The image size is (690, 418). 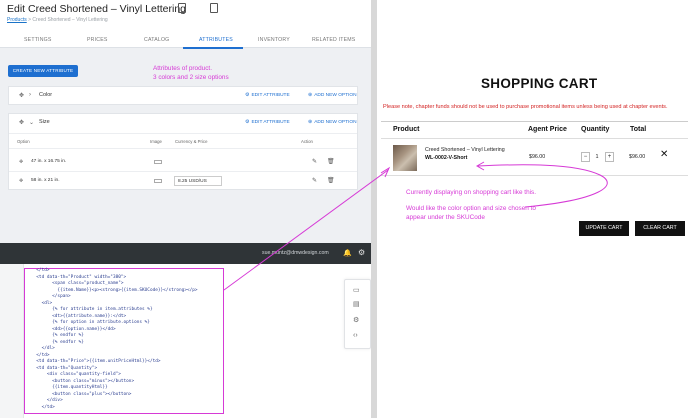 I want to click on tab-attributes: ATTRIBUTES, so click(x=216, y=40).